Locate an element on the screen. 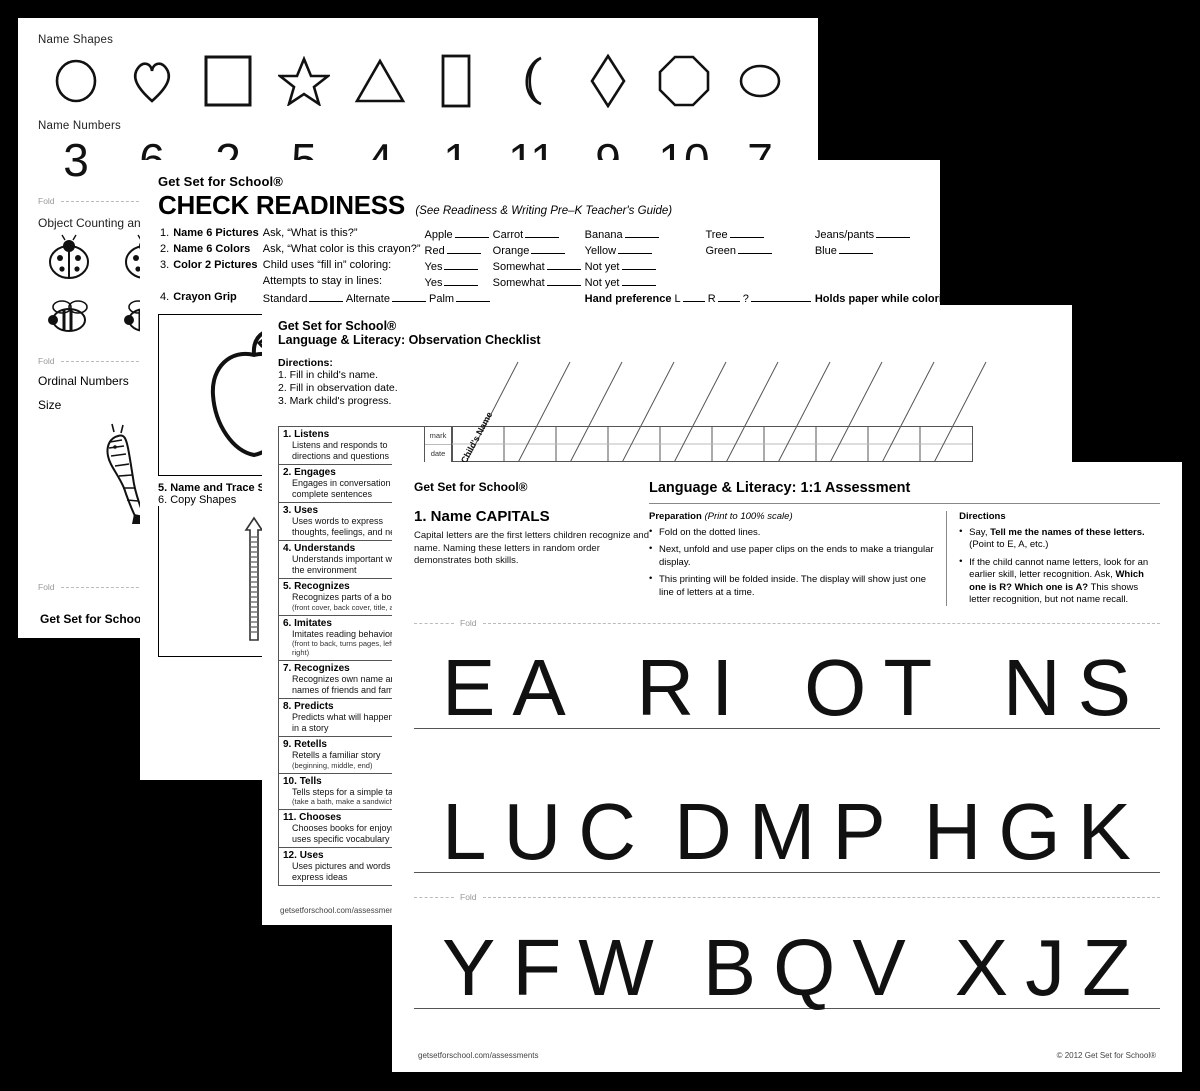  hand-preference: Hand preference L R ? is located at coordinates (698, 298).